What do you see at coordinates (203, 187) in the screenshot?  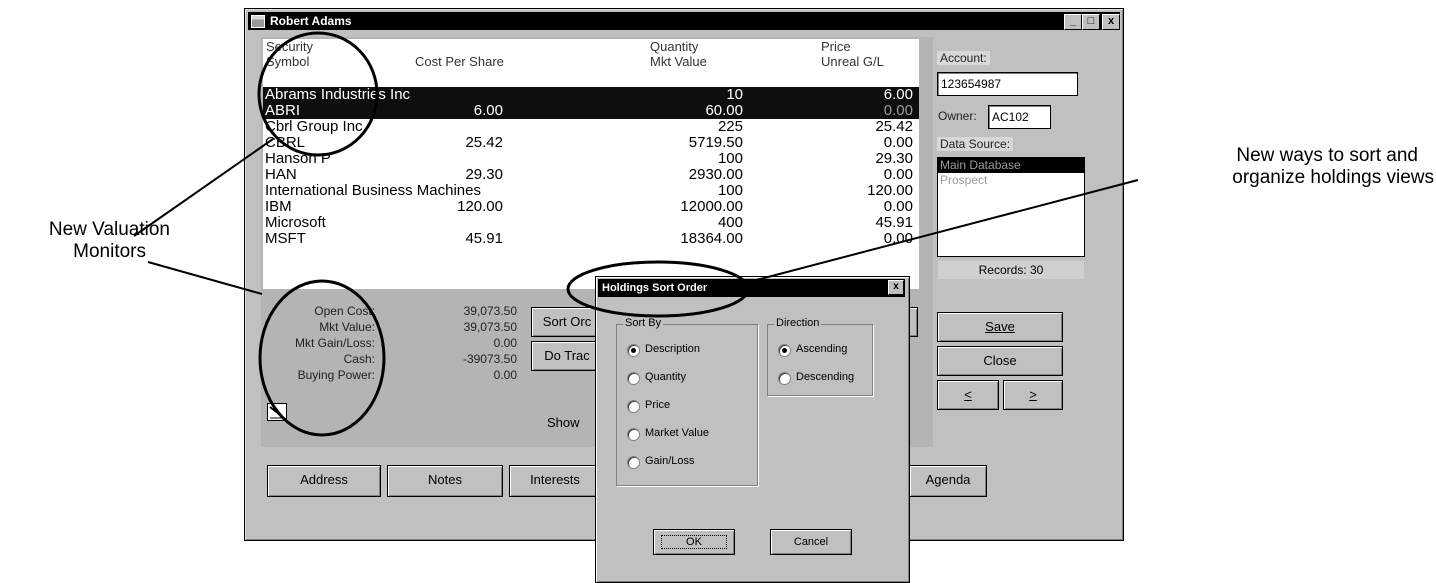 I see `pointer-line-security` at bounding box center [203, 187].